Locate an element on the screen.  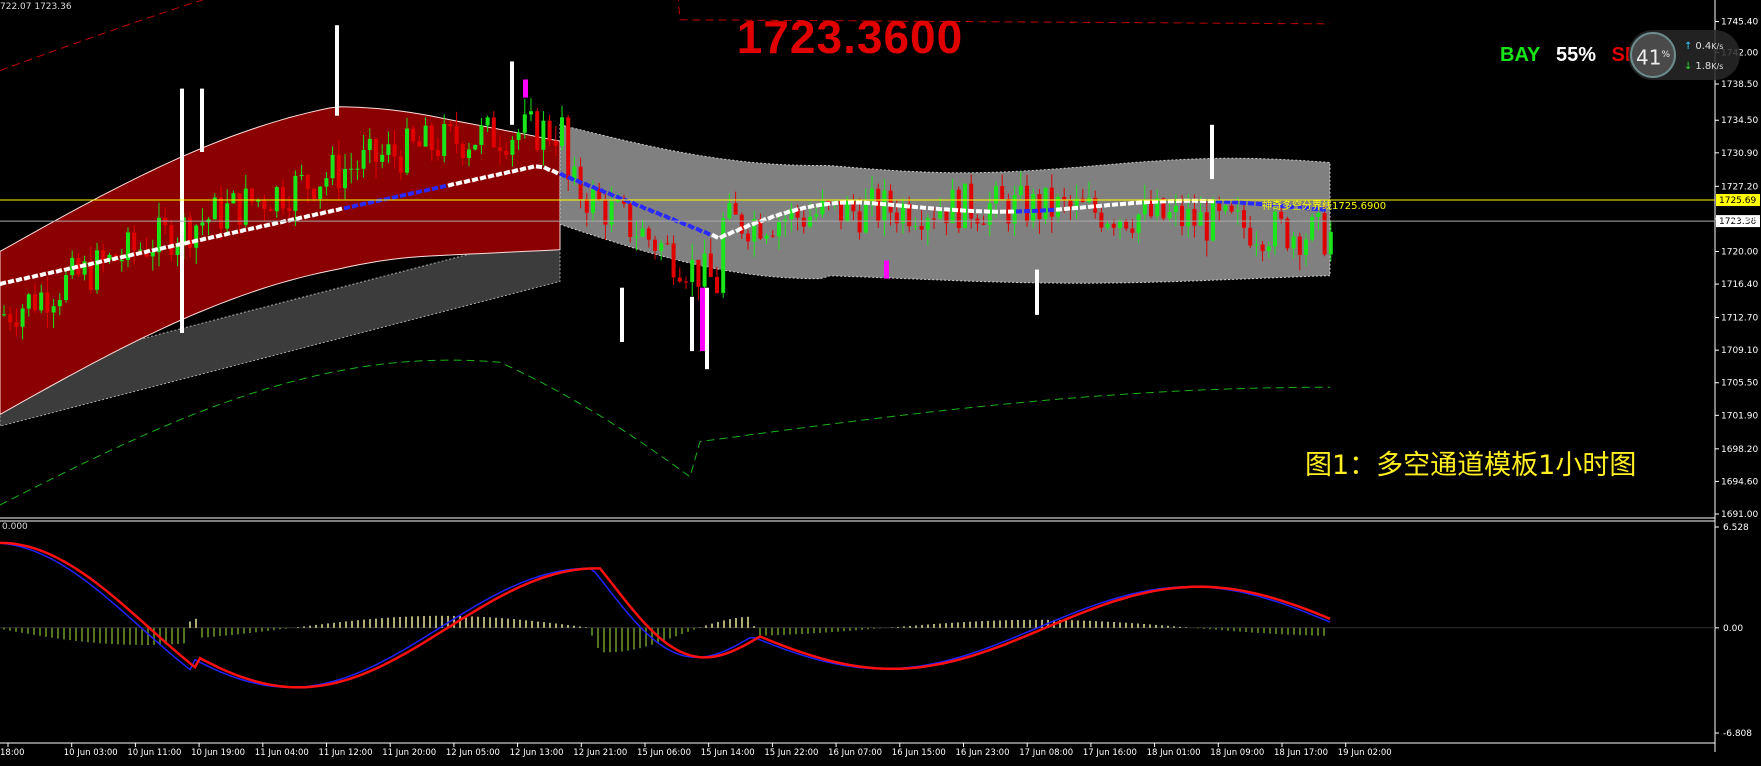
price-tick-label: 1694.60 is located at coordinates (1739, 482).